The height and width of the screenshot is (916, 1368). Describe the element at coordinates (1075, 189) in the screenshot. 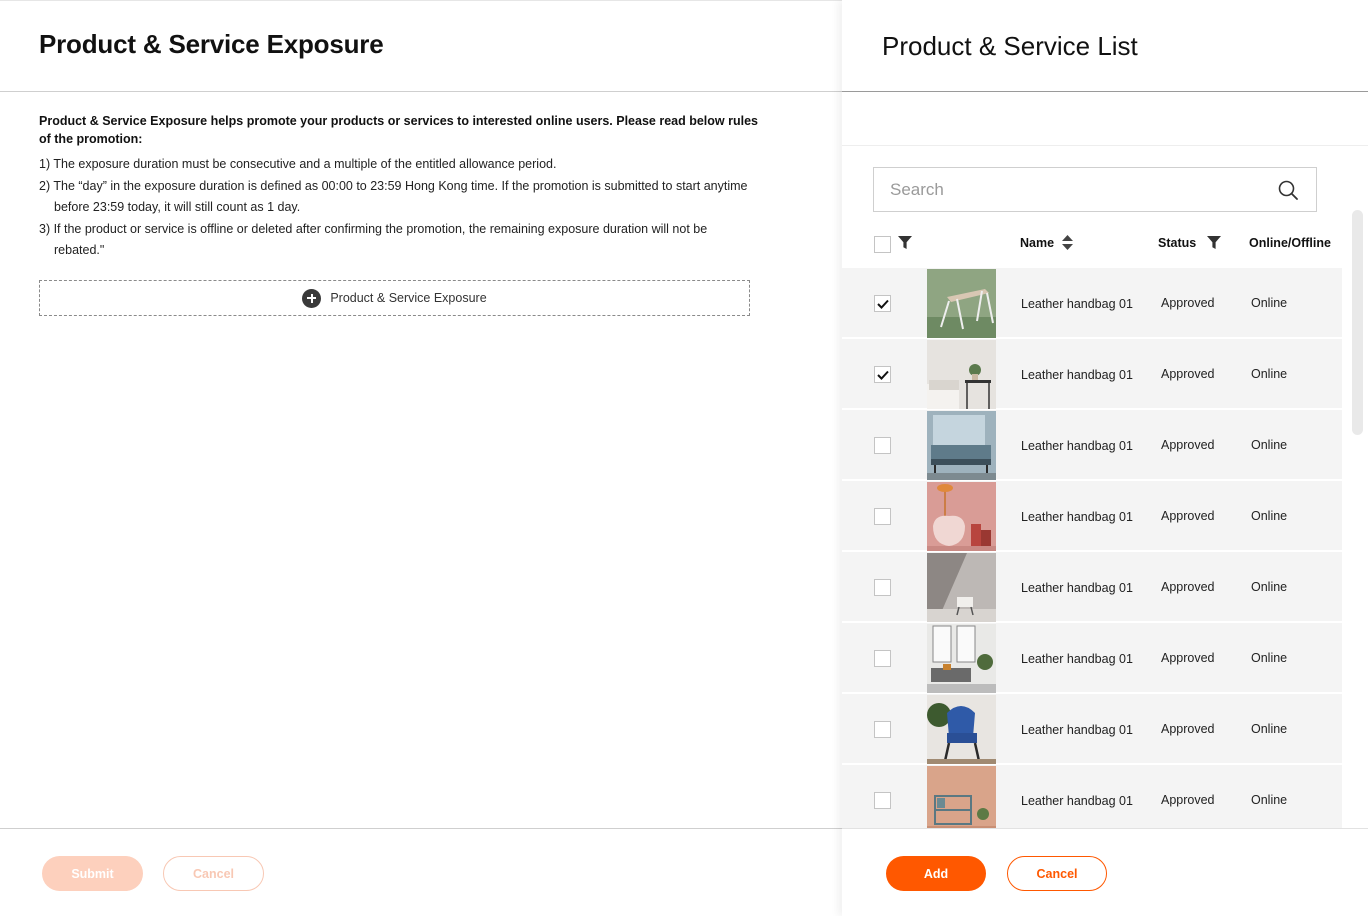

I see `search-input` at that location.